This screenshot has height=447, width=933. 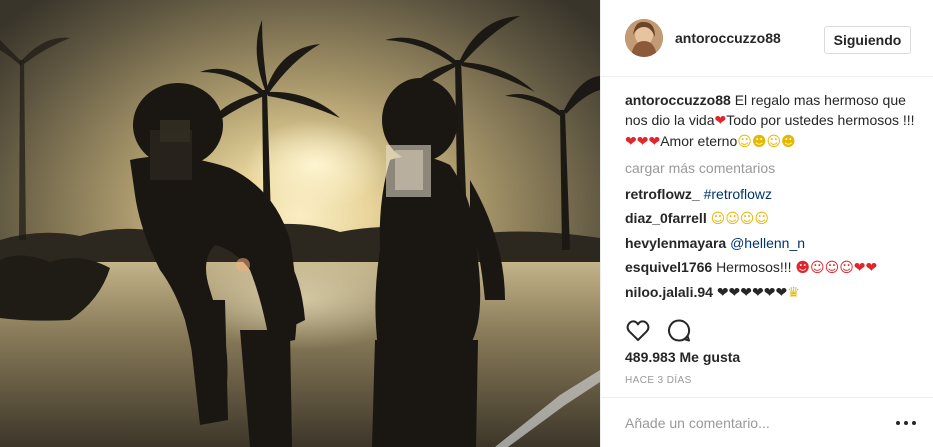 What do you see at coordinates (699, 141) in the screenshot?
I see `caption-text-3: Amor eterno` at bounding box center [699, 141].